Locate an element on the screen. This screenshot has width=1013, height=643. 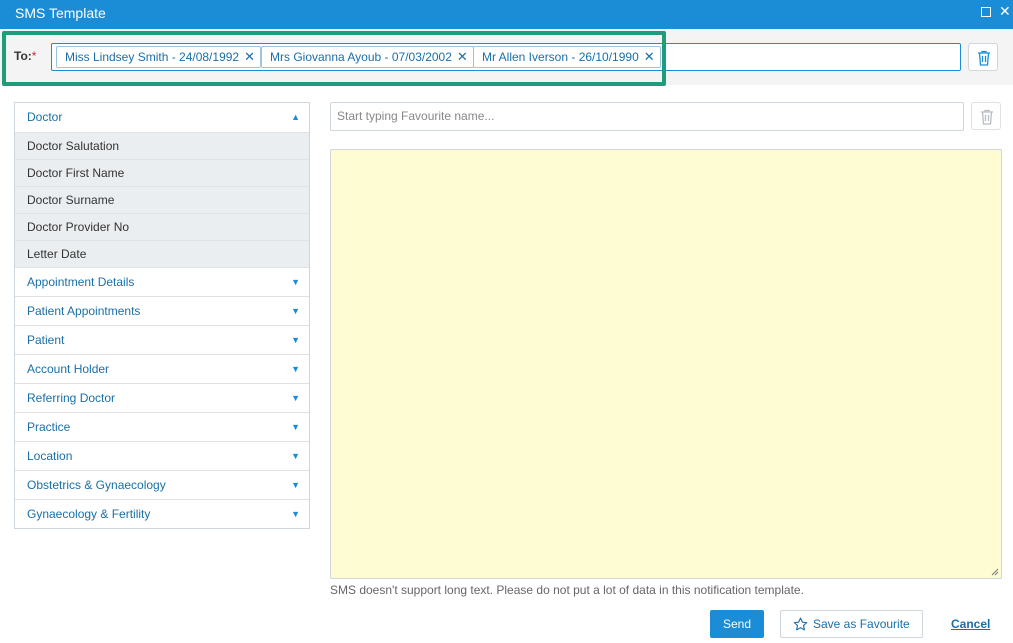
save-favourite-button: Save as Favourite is located at coordinates (851, 624).